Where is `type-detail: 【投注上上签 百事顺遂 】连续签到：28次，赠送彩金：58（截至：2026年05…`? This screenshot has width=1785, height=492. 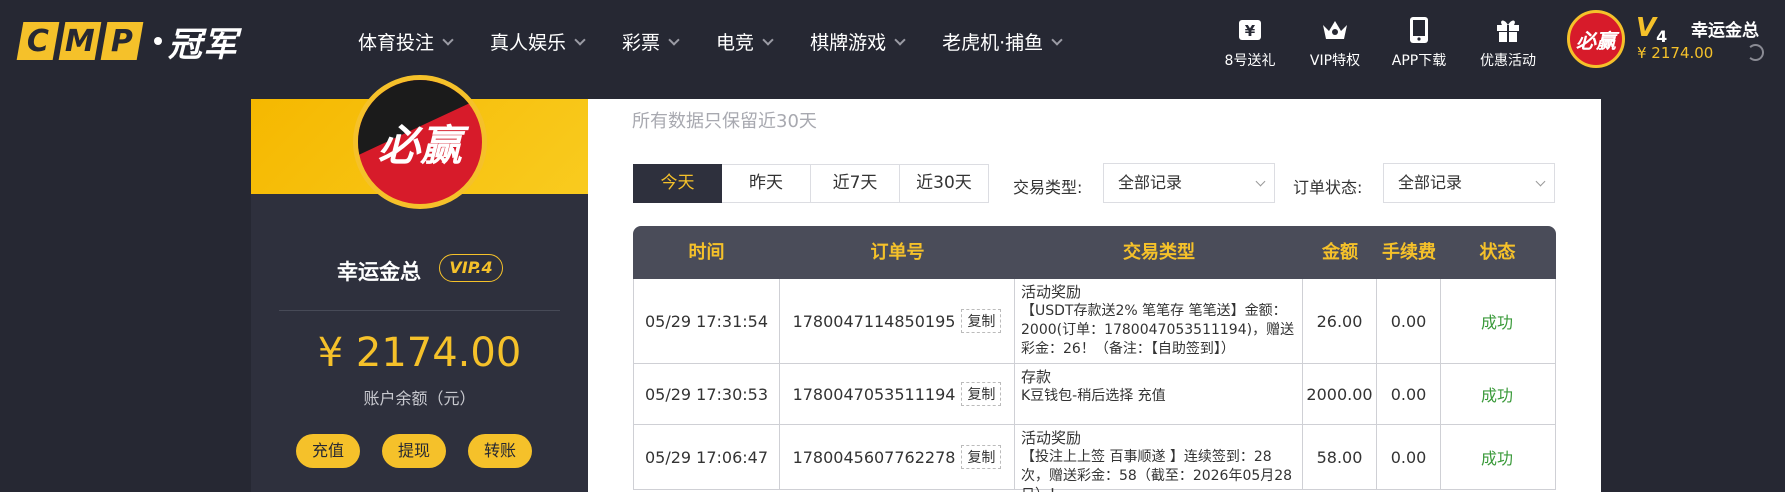
type-detail: 【投注上上签 百事顺遂 】连续签到：28次，赠送彩金：58（截至：2026年05… is located at coordinates (1157, 470).